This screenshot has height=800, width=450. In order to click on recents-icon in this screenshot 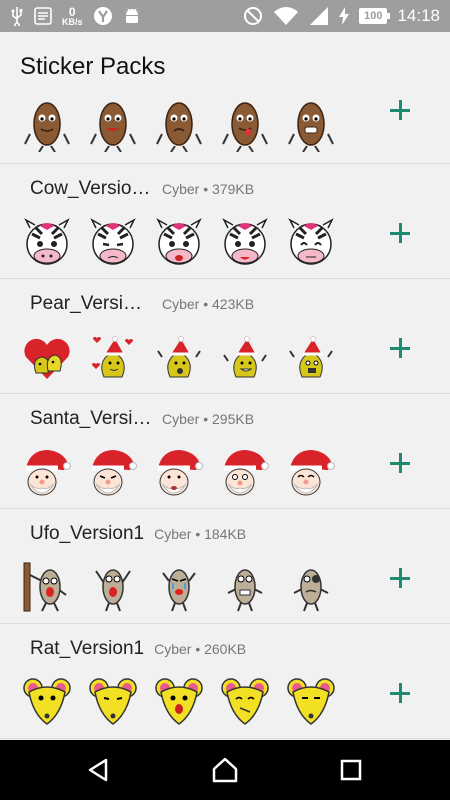, I will do `click(351, 770)`.